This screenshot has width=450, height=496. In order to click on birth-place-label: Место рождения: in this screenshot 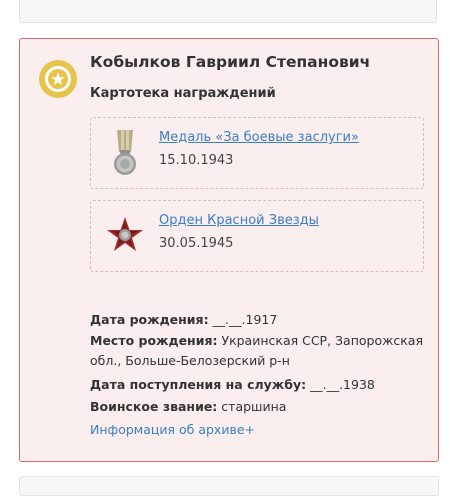, I will do `click(154, 340)`.